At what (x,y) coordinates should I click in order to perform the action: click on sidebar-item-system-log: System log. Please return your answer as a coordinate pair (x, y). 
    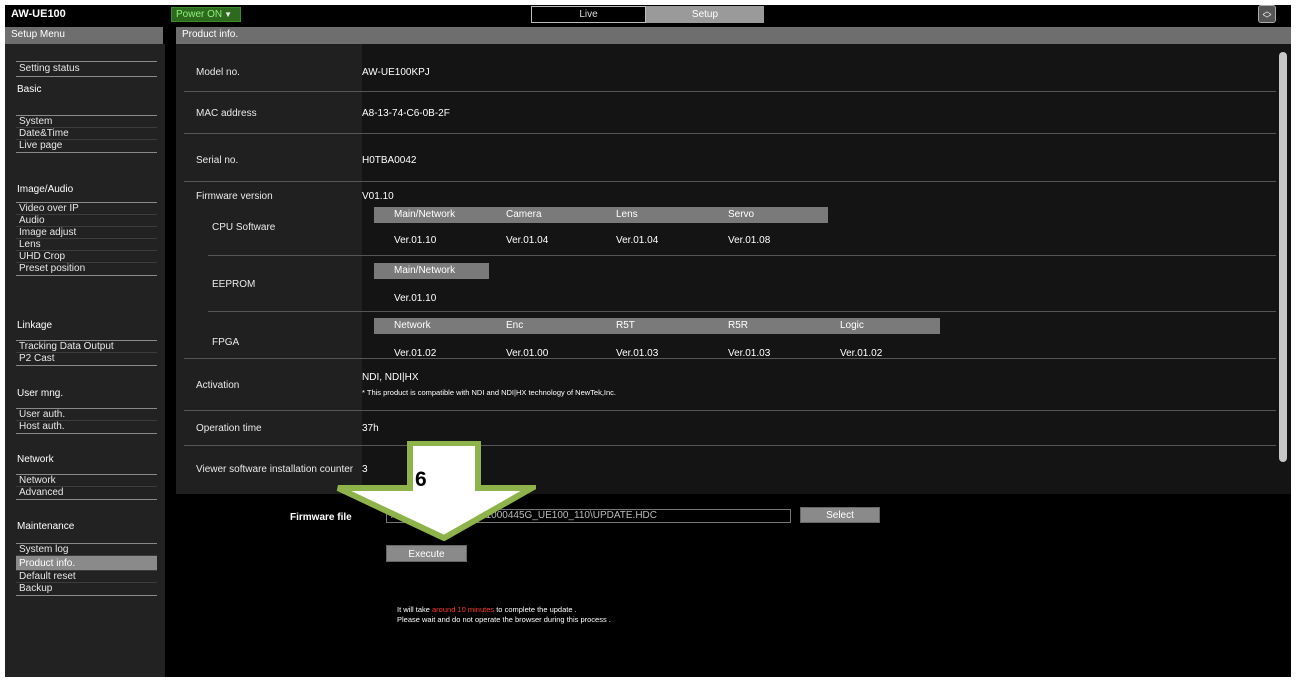
    Looking at the image, I should click on (86, 550).